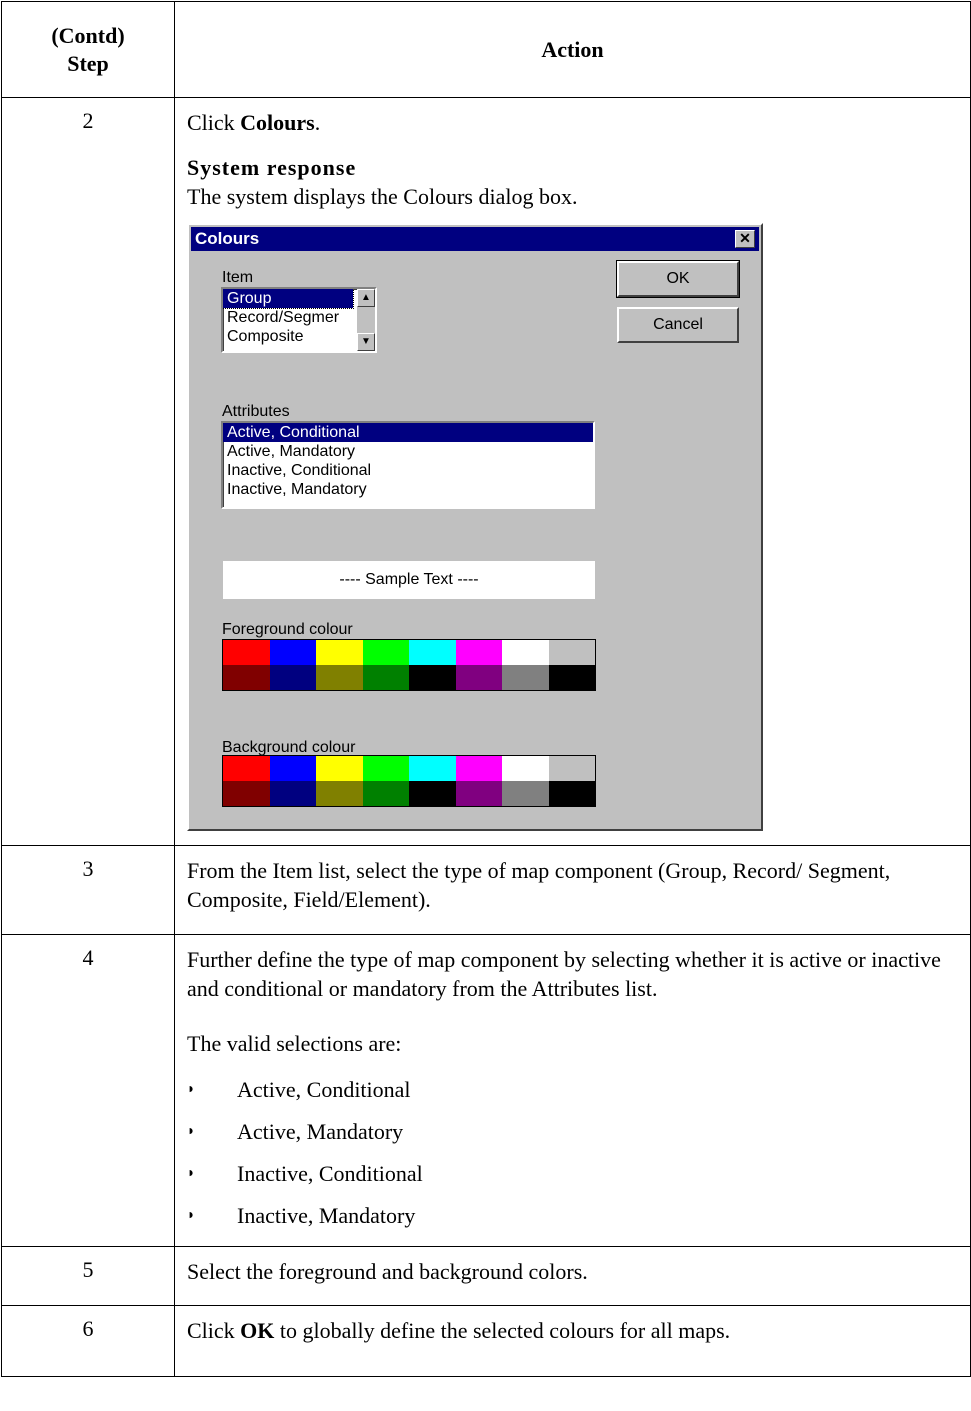  What do you see at coordinates (366, 342) in the screenshot?
I see `scroll-down-icon: ▼` at bounding box center [366, 342].